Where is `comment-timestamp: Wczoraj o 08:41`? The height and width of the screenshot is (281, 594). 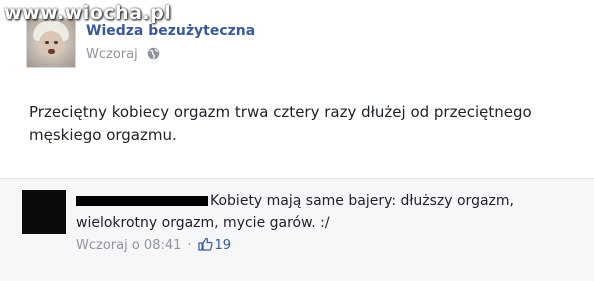
comment-timestamp: Wczoraj o 08:41 is located at coordinates (128, 245).